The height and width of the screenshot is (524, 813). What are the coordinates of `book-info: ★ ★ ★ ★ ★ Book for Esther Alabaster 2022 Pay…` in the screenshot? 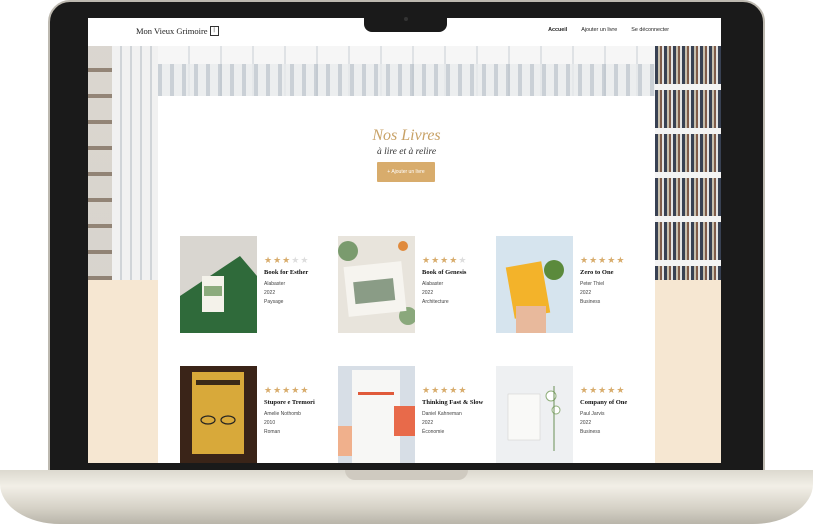 It's located at (299, 281).